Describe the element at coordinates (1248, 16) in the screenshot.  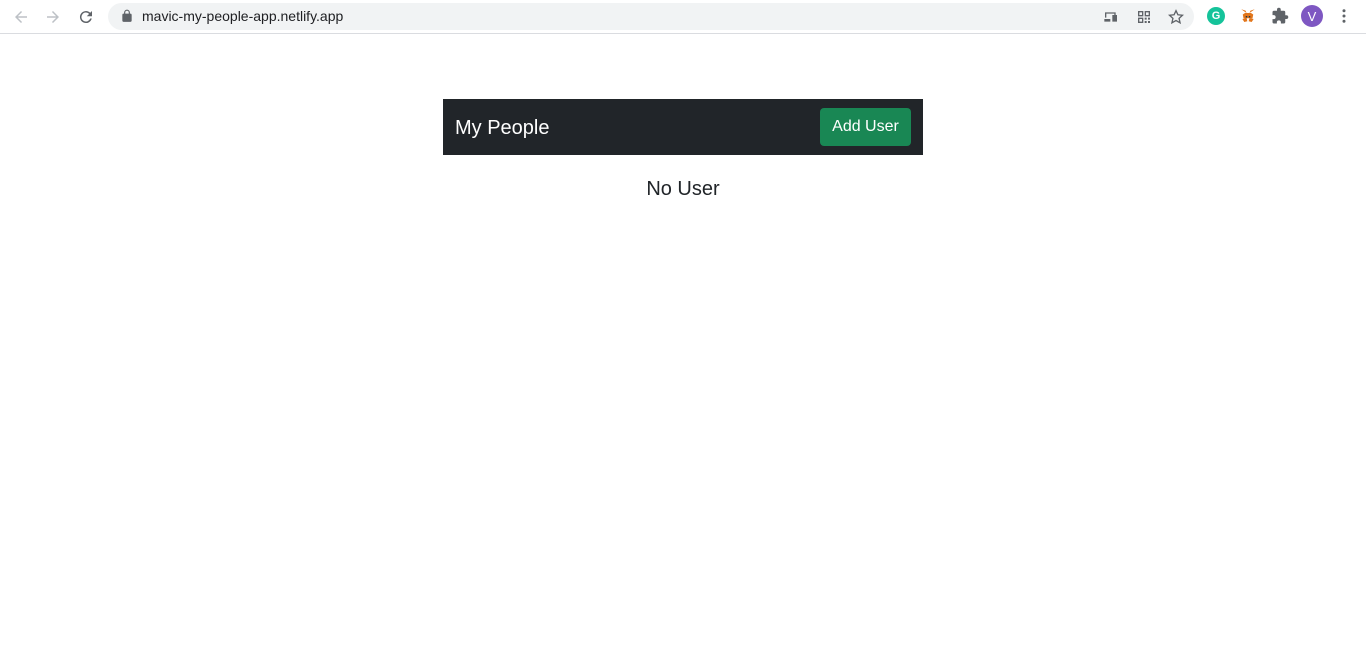
I see `metamask-icon` at that location.